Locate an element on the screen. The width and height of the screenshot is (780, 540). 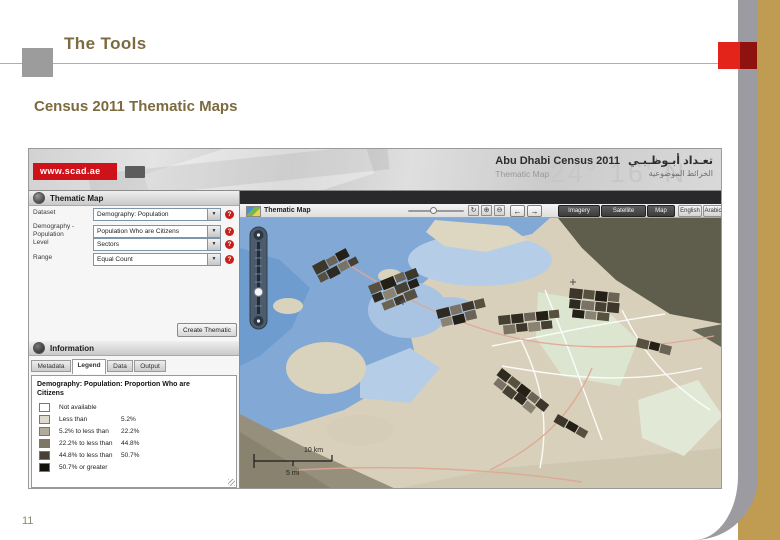
forward-button: → is located at coordinates (534, 211).